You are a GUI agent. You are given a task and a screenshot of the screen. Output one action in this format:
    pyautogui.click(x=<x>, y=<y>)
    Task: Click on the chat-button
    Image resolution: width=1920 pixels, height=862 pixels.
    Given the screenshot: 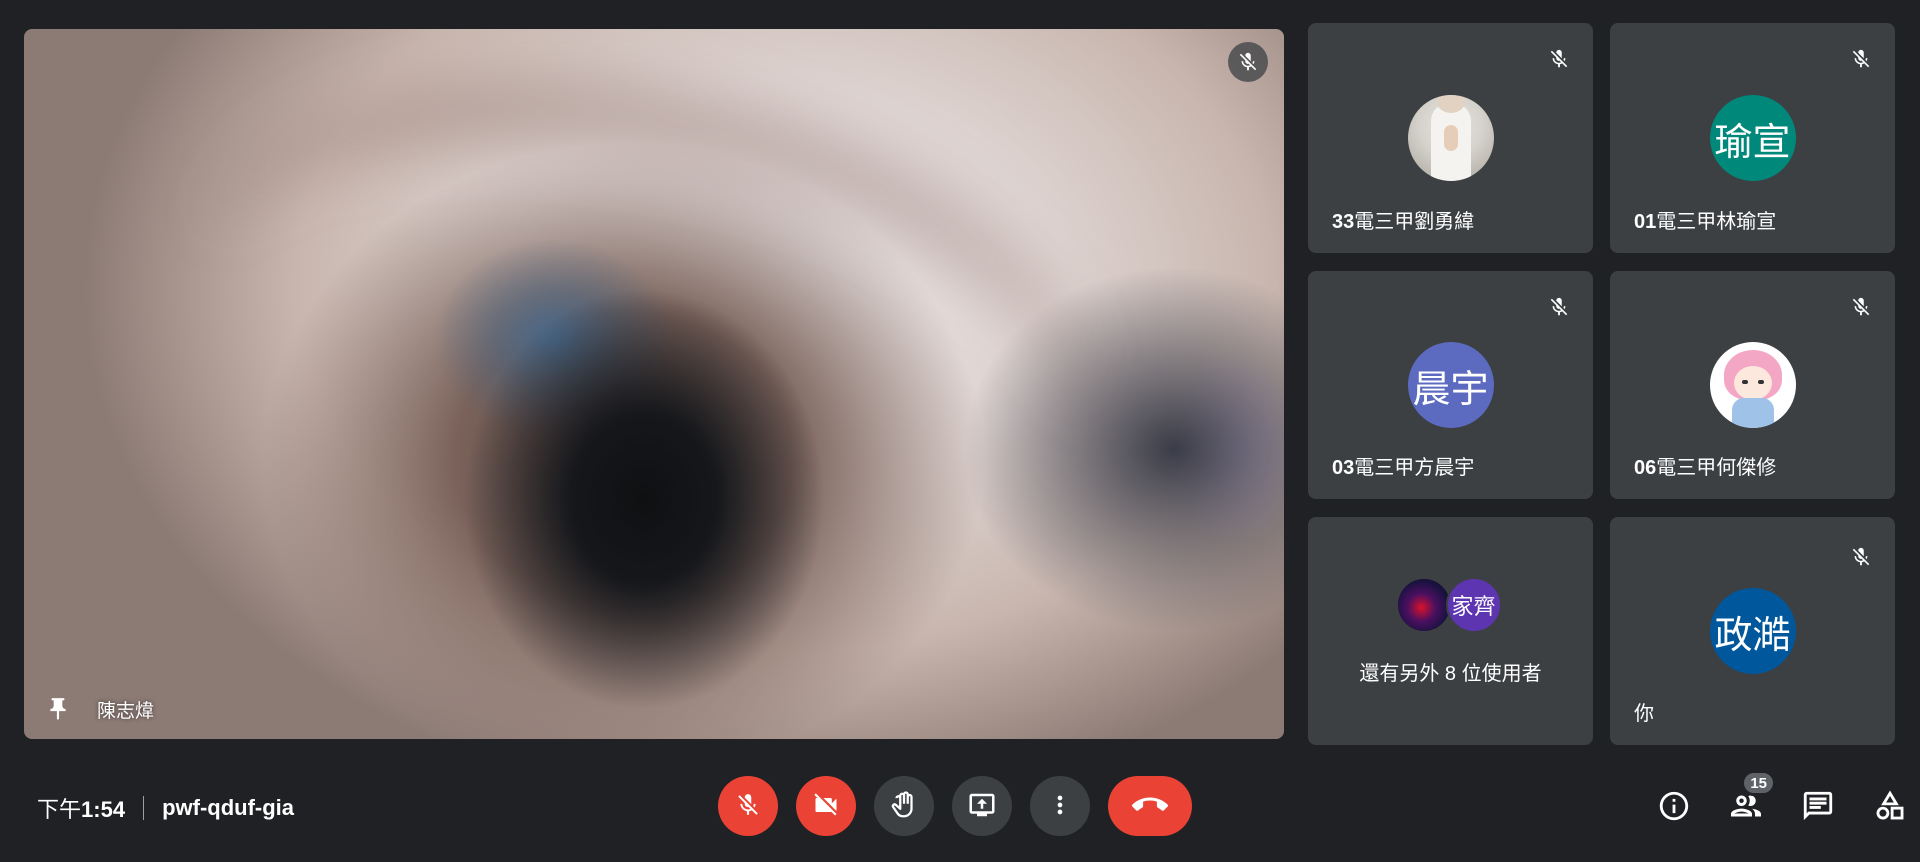 What is the action you would take?
    pyautogui.click(x=1818, y=808)
    